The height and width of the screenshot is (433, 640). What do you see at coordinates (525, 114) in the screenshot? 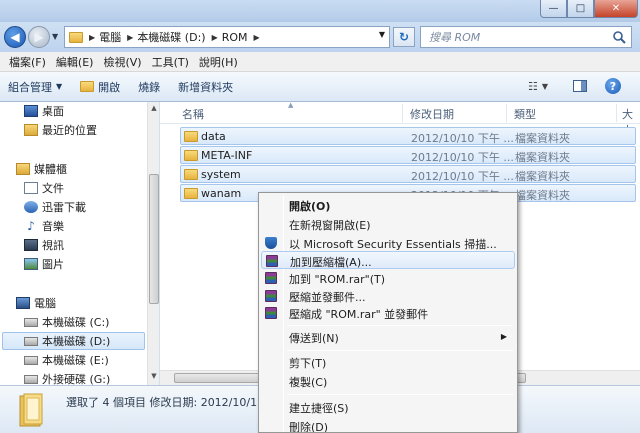
I see `column-header-type: 類型` at bounding box center [525, 114].